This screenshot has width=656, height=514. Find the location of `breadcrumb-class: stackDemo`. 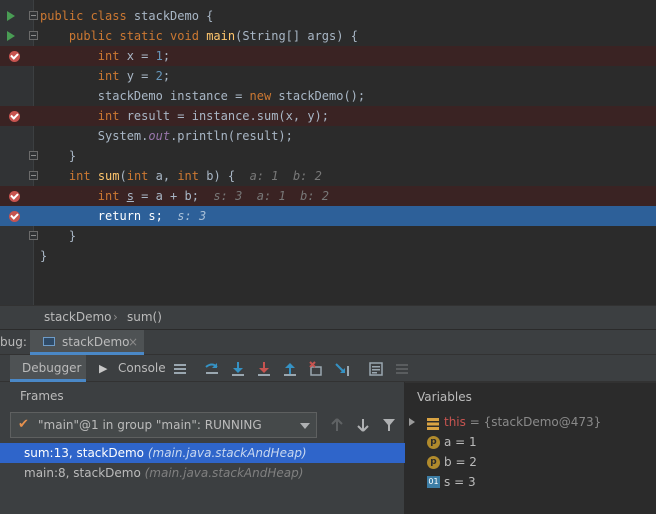

breadcrumb-class: stackDemo is located at coordinates (78, 317).